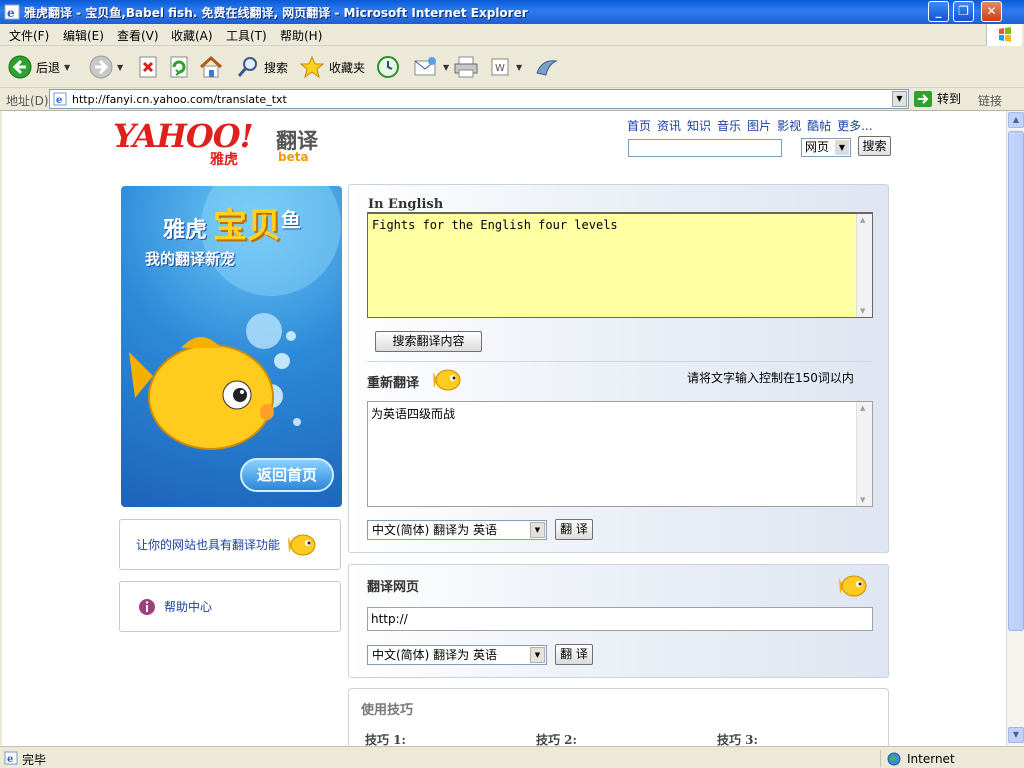  I want to click on globe-icon, so click(894, 758).